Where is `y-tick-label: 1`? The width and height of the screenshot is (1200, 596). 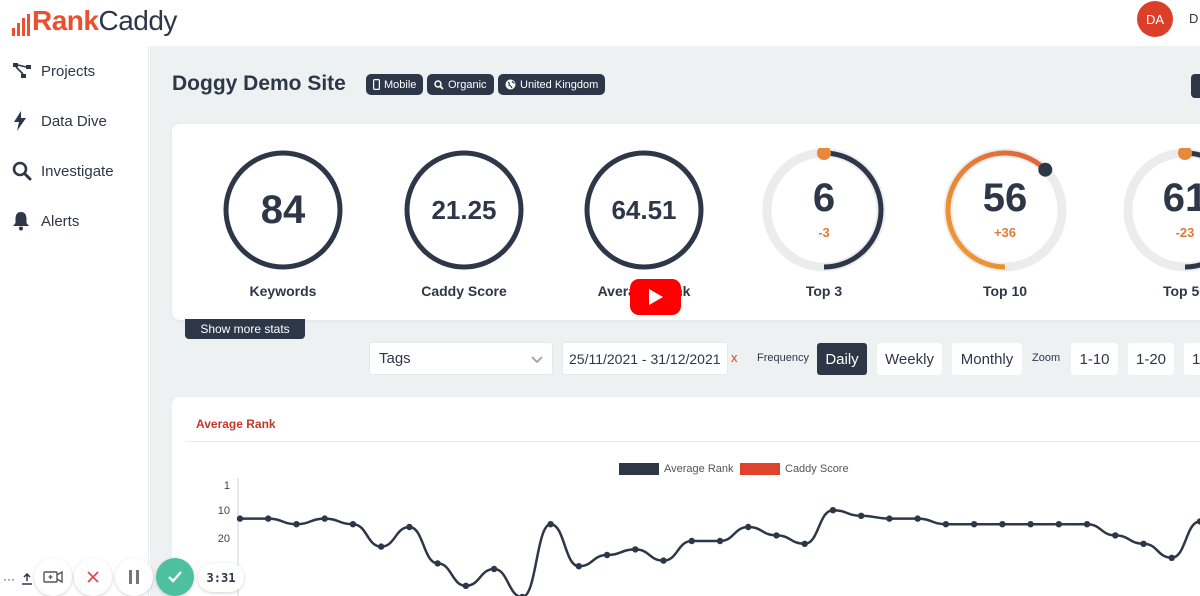 y-tick-label: 1 is located at coordinates (227, 486).